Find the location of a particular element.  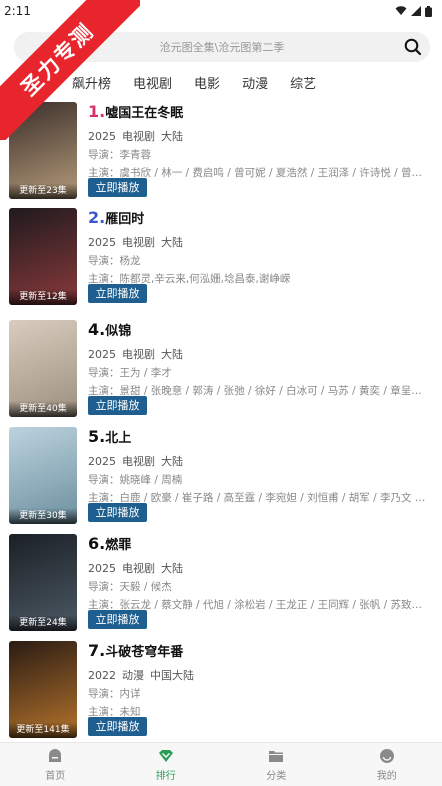

tab-tv-series: 电视剧 is located at coordinates (152, 82).